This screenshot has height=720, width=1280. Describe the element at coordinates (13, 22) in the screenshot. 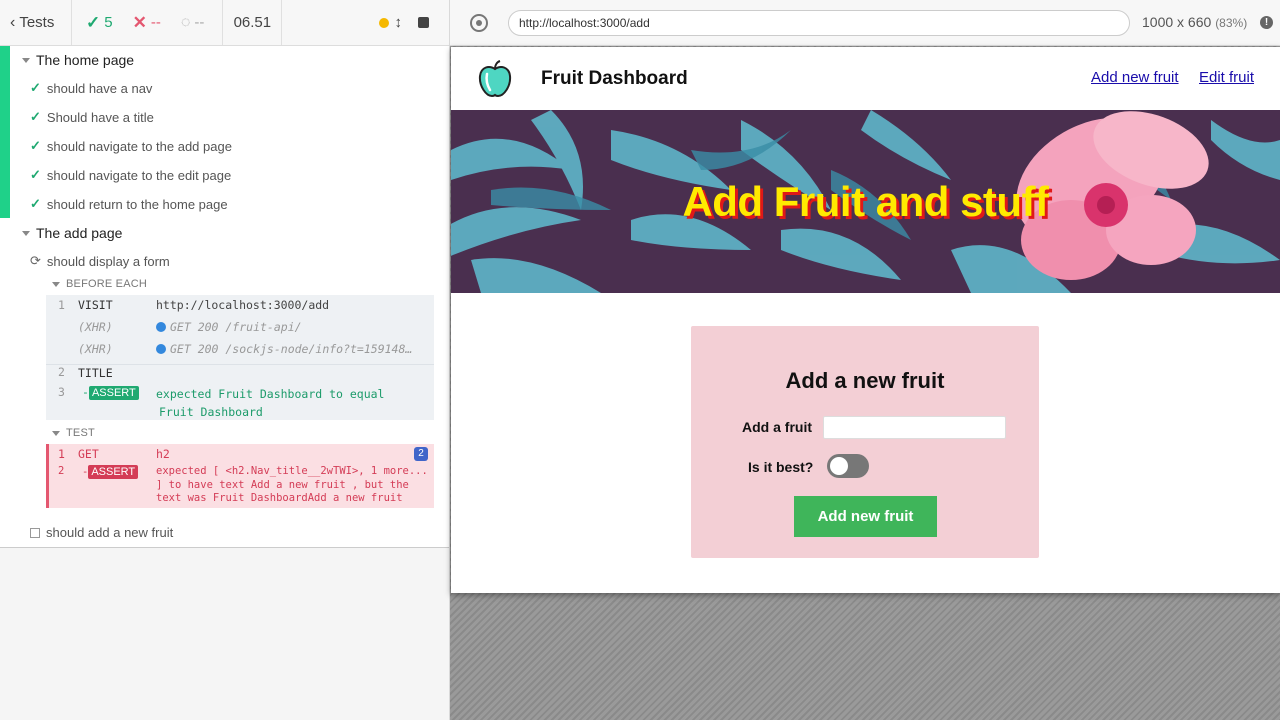

I see `chevron-left-icon: ‹` at that location.